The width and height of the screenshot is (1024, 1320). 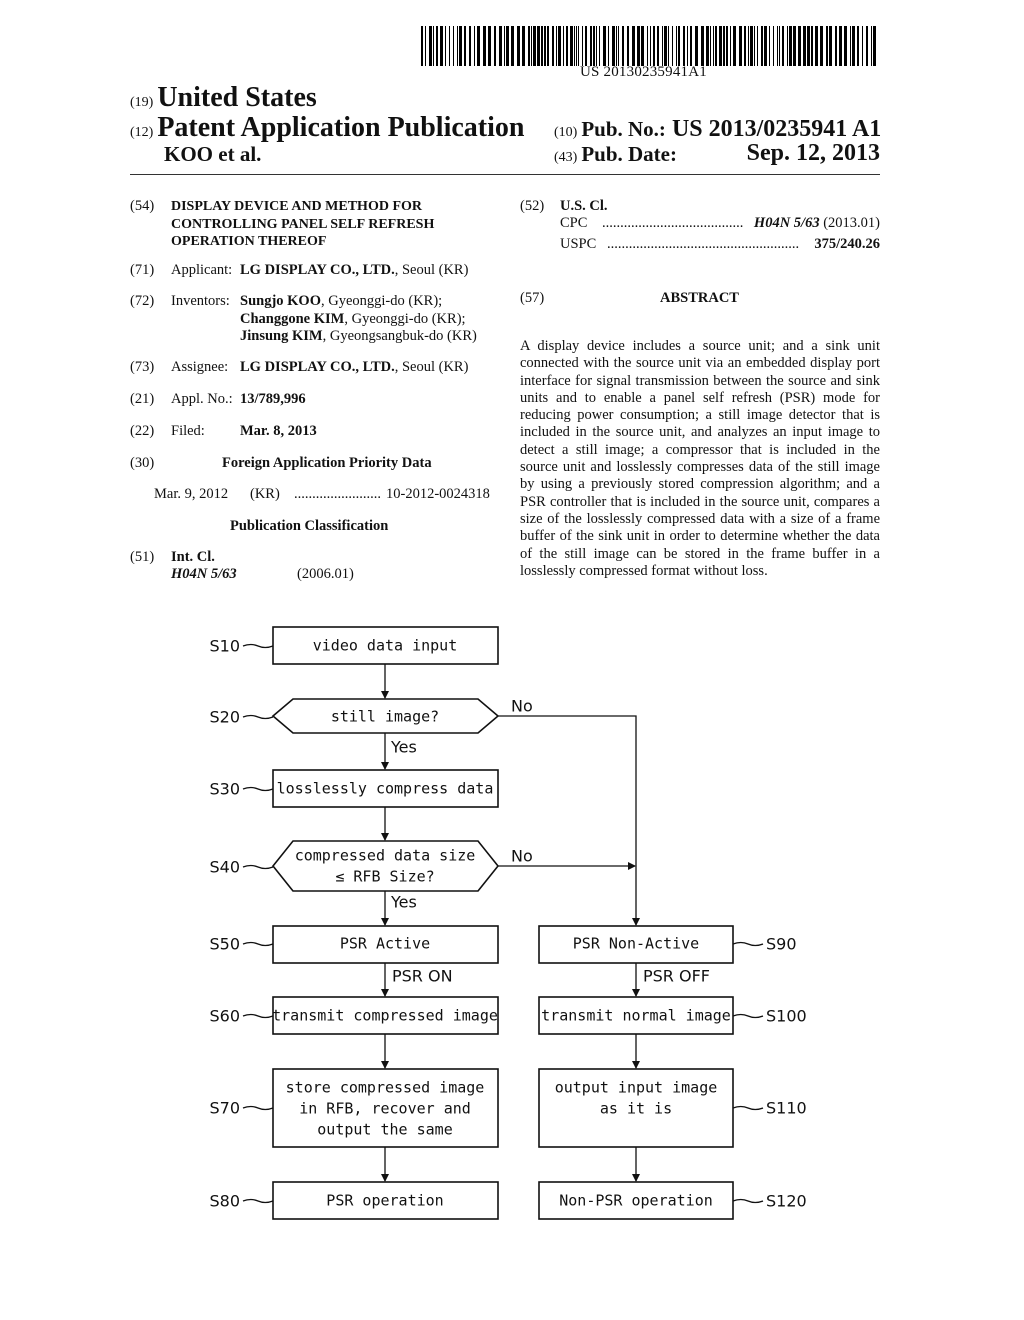 I want to click on barcode, so click(x=650, y=46).